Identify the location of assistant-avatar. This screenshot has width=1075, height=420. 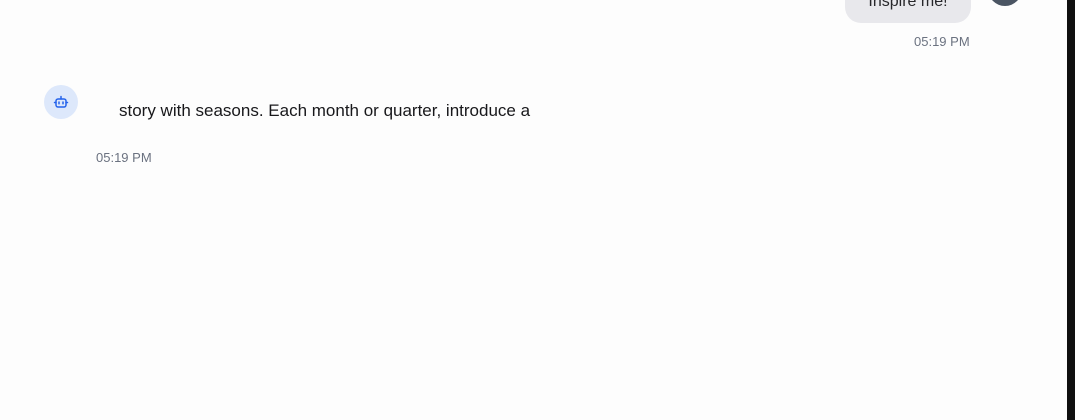
(61, 102).